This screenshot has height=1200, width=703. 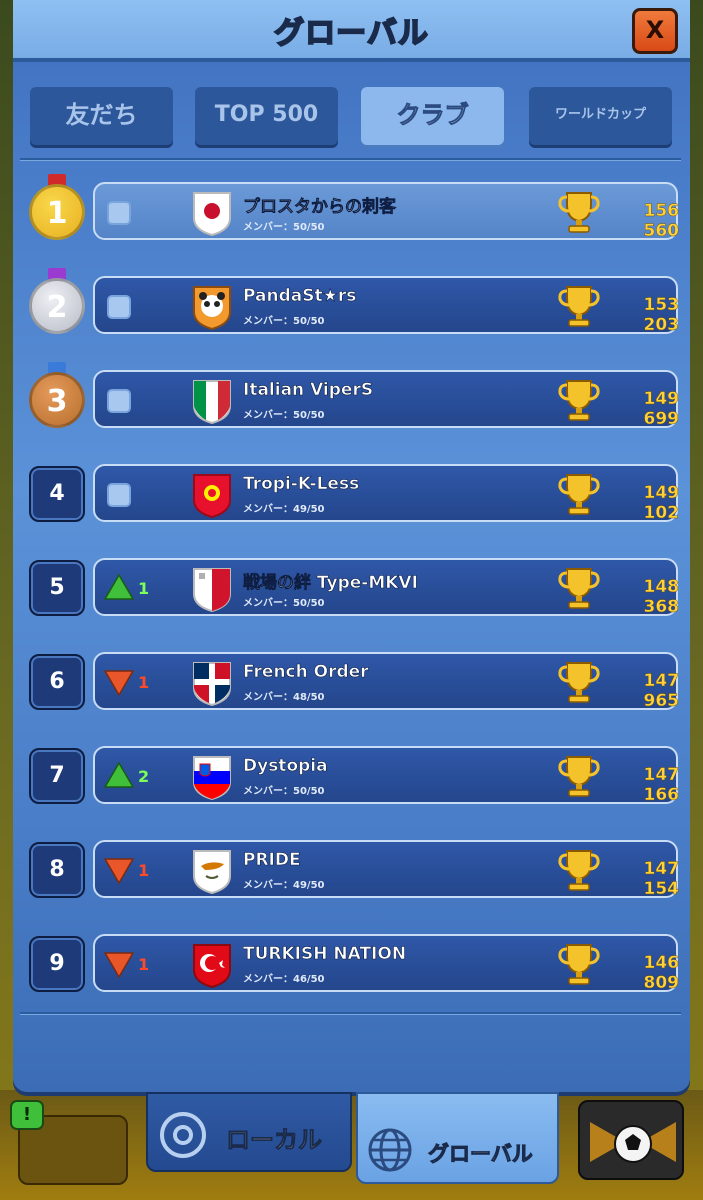 What do you see at coordinates (432, 116) in the screenshot?
I see `tab-club: クラブ` at bounding box center [432, 116].